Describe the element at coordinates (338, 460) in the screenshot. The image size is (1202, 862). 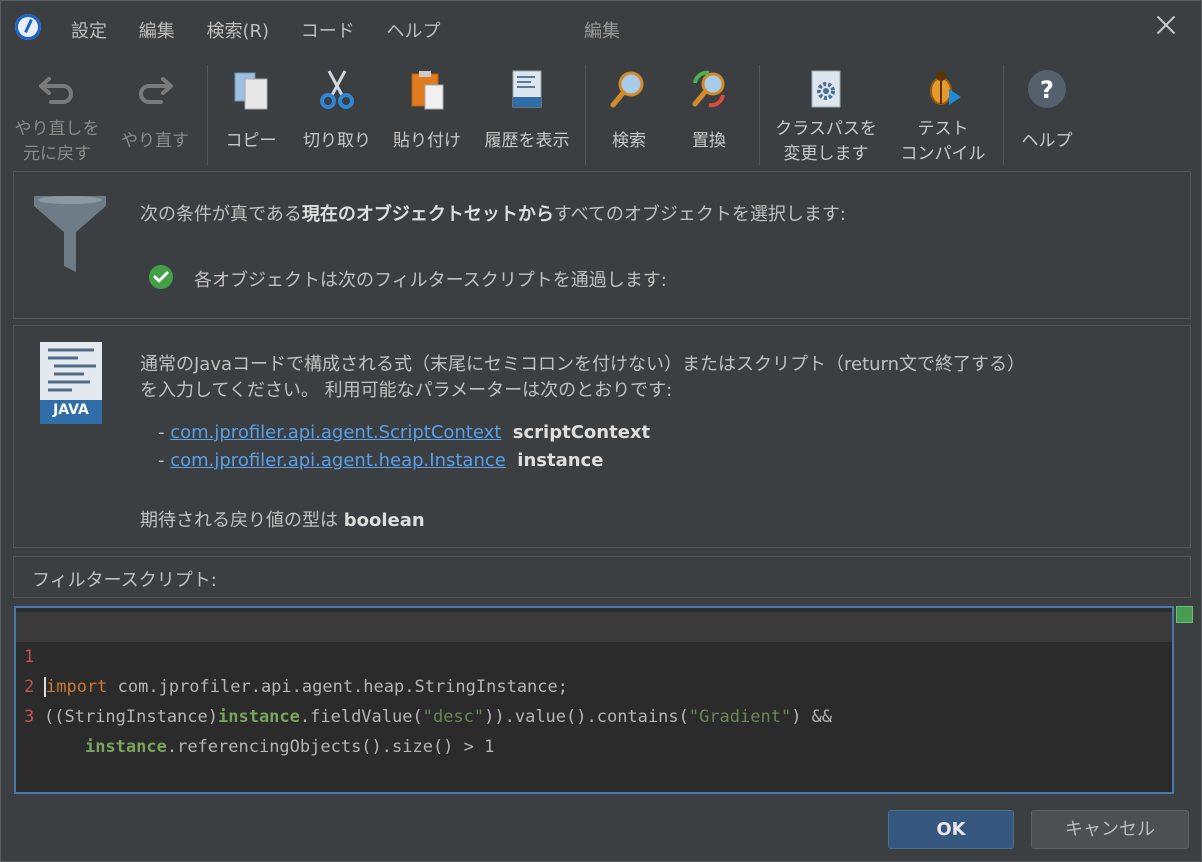
I see `param-type-link: com.jprofiler.api.agent.heap.Instance` at that location.